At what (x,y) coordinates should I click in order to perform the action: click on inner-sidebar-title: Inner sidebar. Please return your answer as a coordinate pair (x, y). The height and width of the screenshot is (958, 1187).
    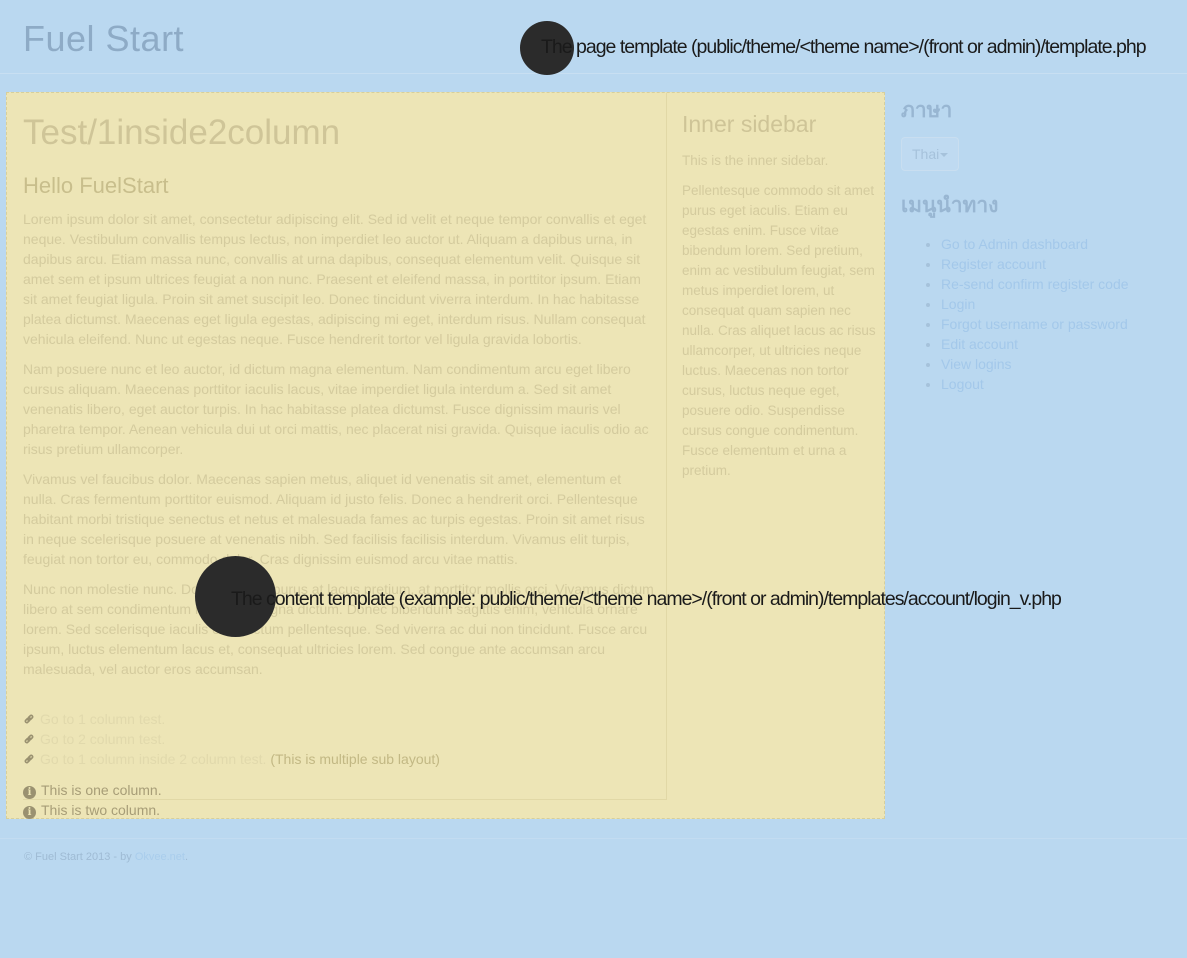
    Looking at the image, I should click on (749, 124).